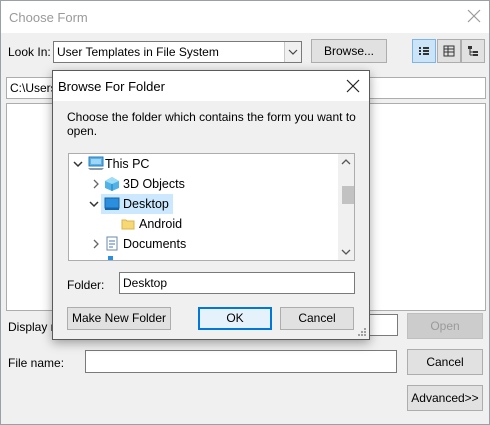 Image resolution: width=490 pixels, height=425 pixels. What do you see at coordinates (203, 244) in the screenshot?
I see `tree-item-documents: Documents` at bounding box center [203, 244].